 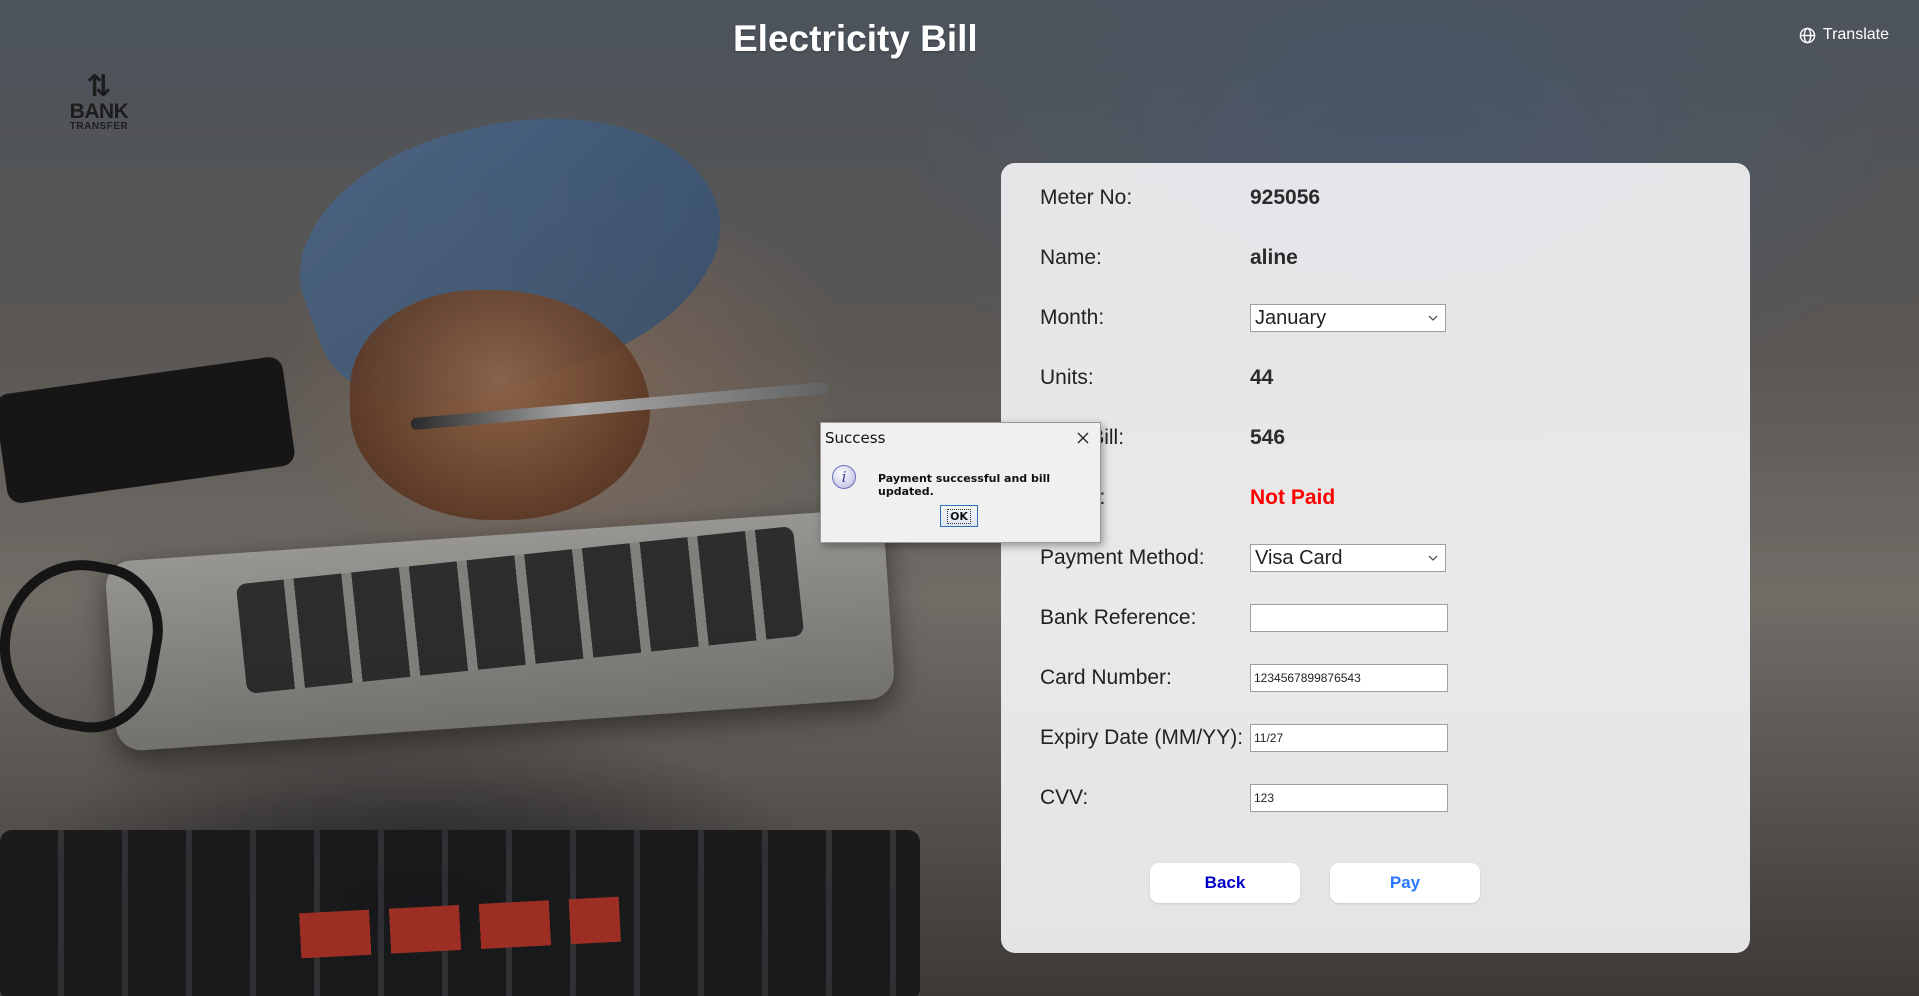 What do you see at coordinates (99, 111) in the screenshot?
I see `logo-line1: BANK` at bounding box center [99, 111].